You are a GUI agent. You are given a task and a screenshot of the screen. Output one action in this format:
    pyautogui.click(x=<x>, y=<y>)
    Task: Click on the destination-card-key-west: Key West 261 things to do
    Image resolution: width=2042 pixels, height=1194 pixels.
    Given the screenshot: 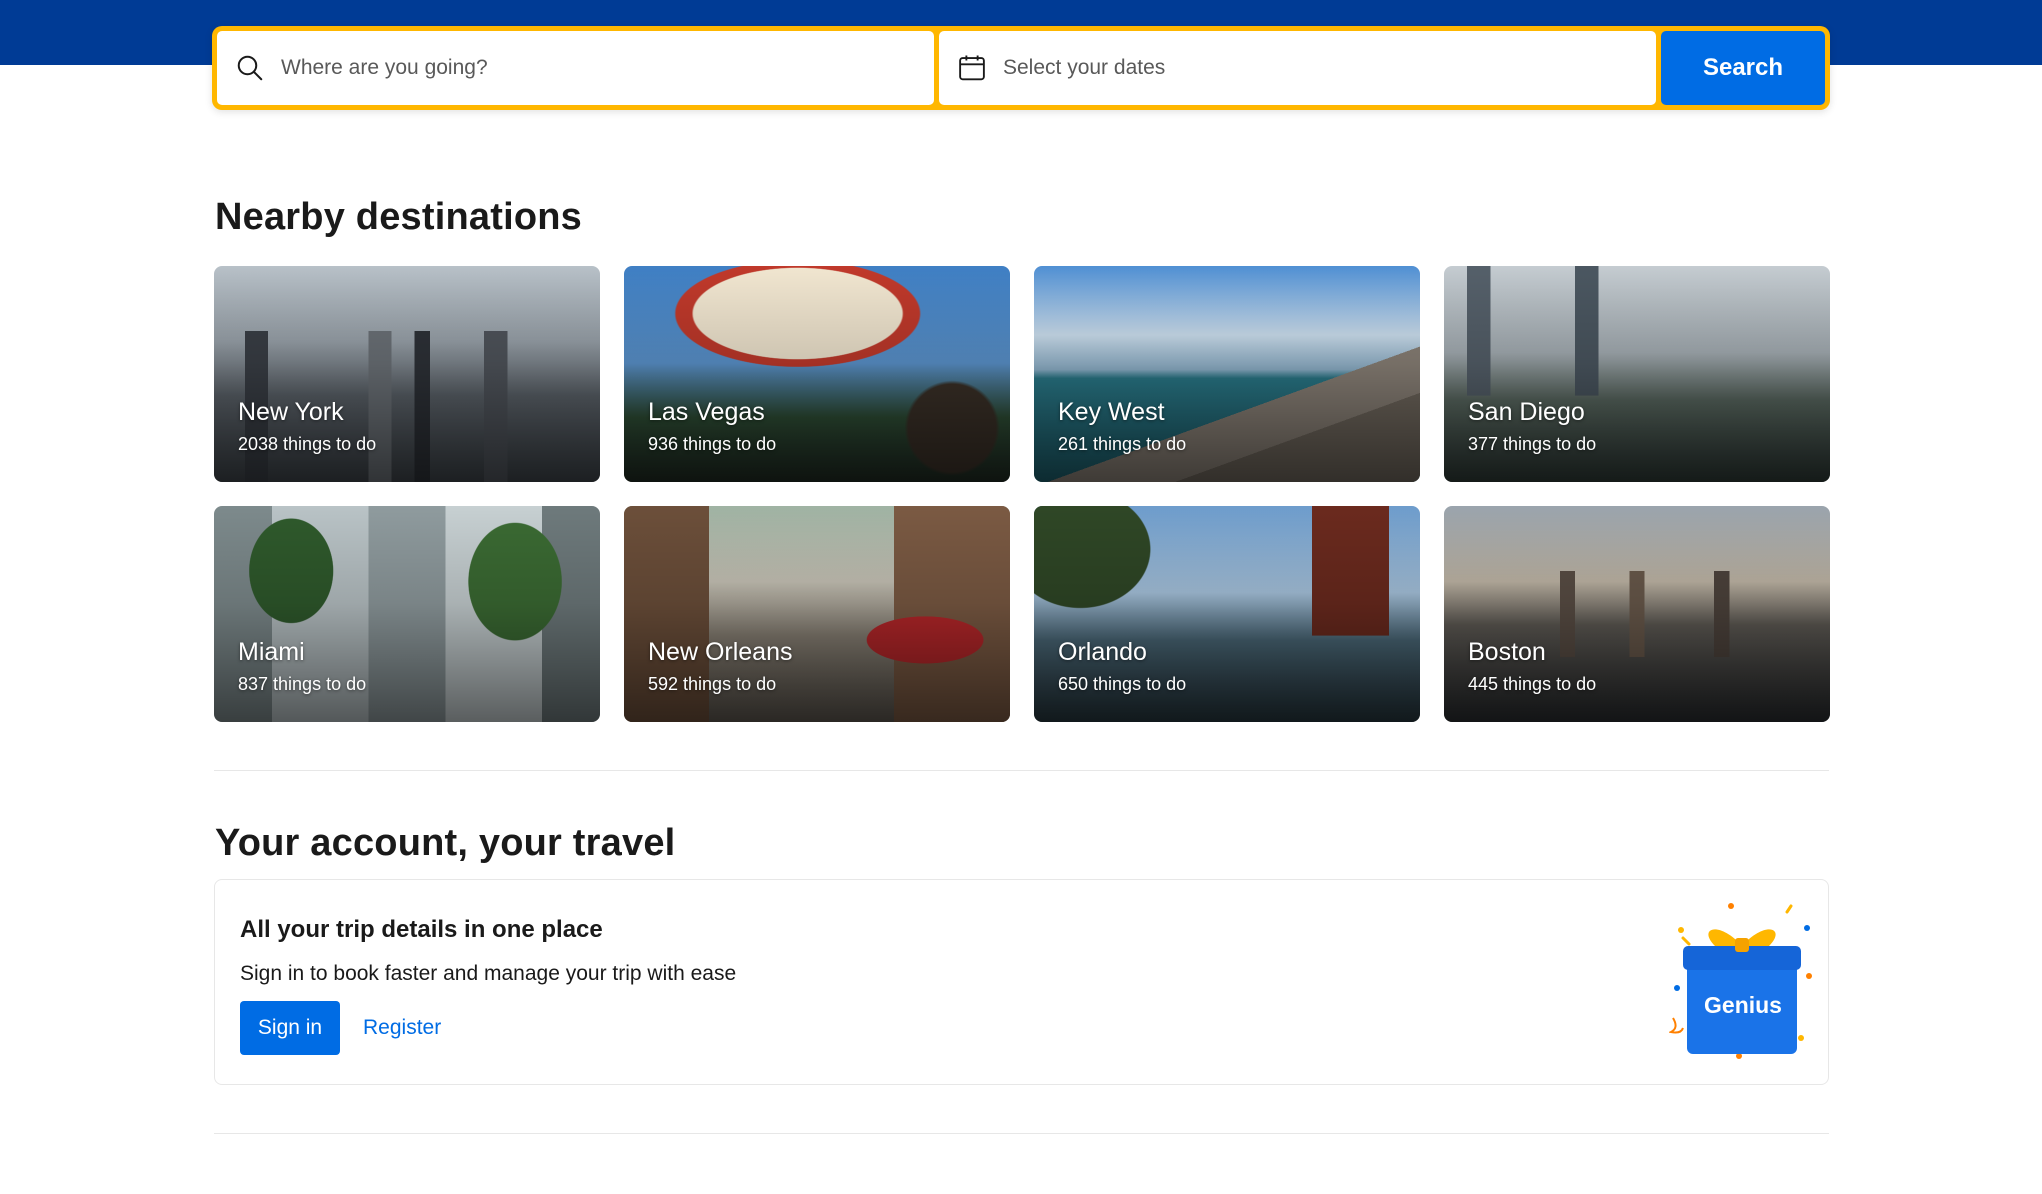 What is the action you would take?
    pyautogui.click(x=1227, y=374)
    